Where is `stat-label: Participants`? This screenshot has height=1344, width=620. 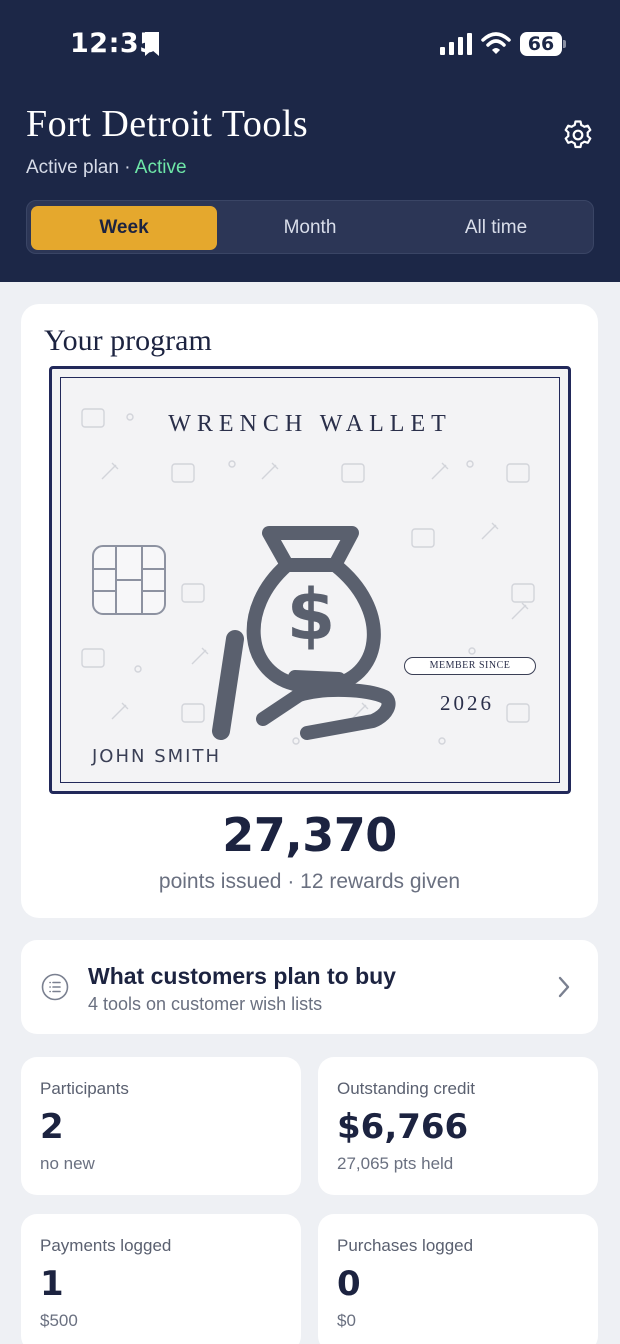
stat-label: Participants is located at coordinates (84, 1088).